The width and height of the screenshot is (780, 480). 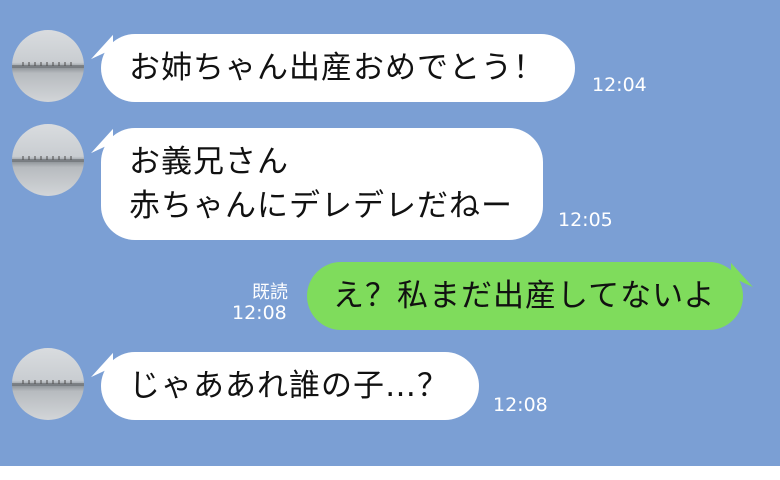 What do you see at coordinates (585, 220) in the screenshot?
I see `message-timestamp: 12:05` at bounding box center [585, 220].